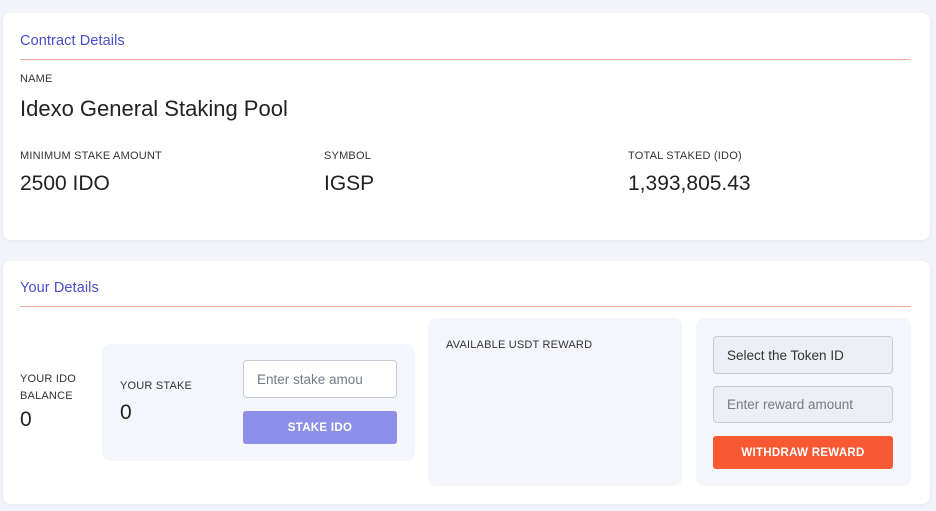  I want to click on name-value: Idexo General Staking Pool, so click(154, 108).